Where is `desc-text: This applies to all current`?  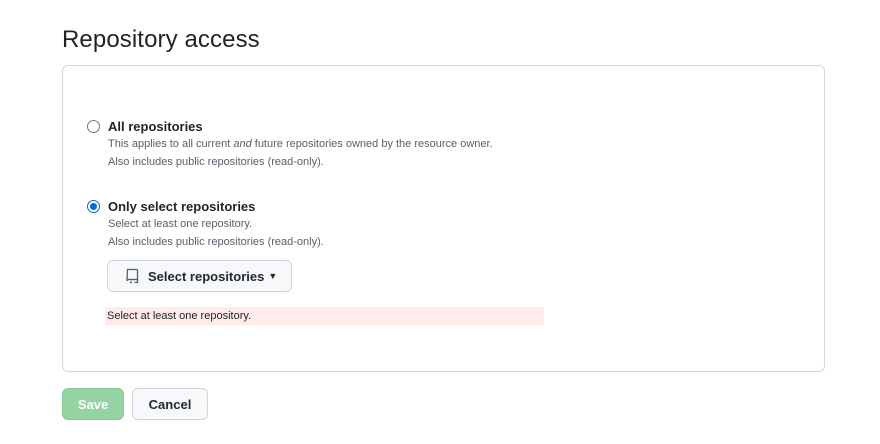 desc-text: This applies to all current is located at coordinates (171, 144).